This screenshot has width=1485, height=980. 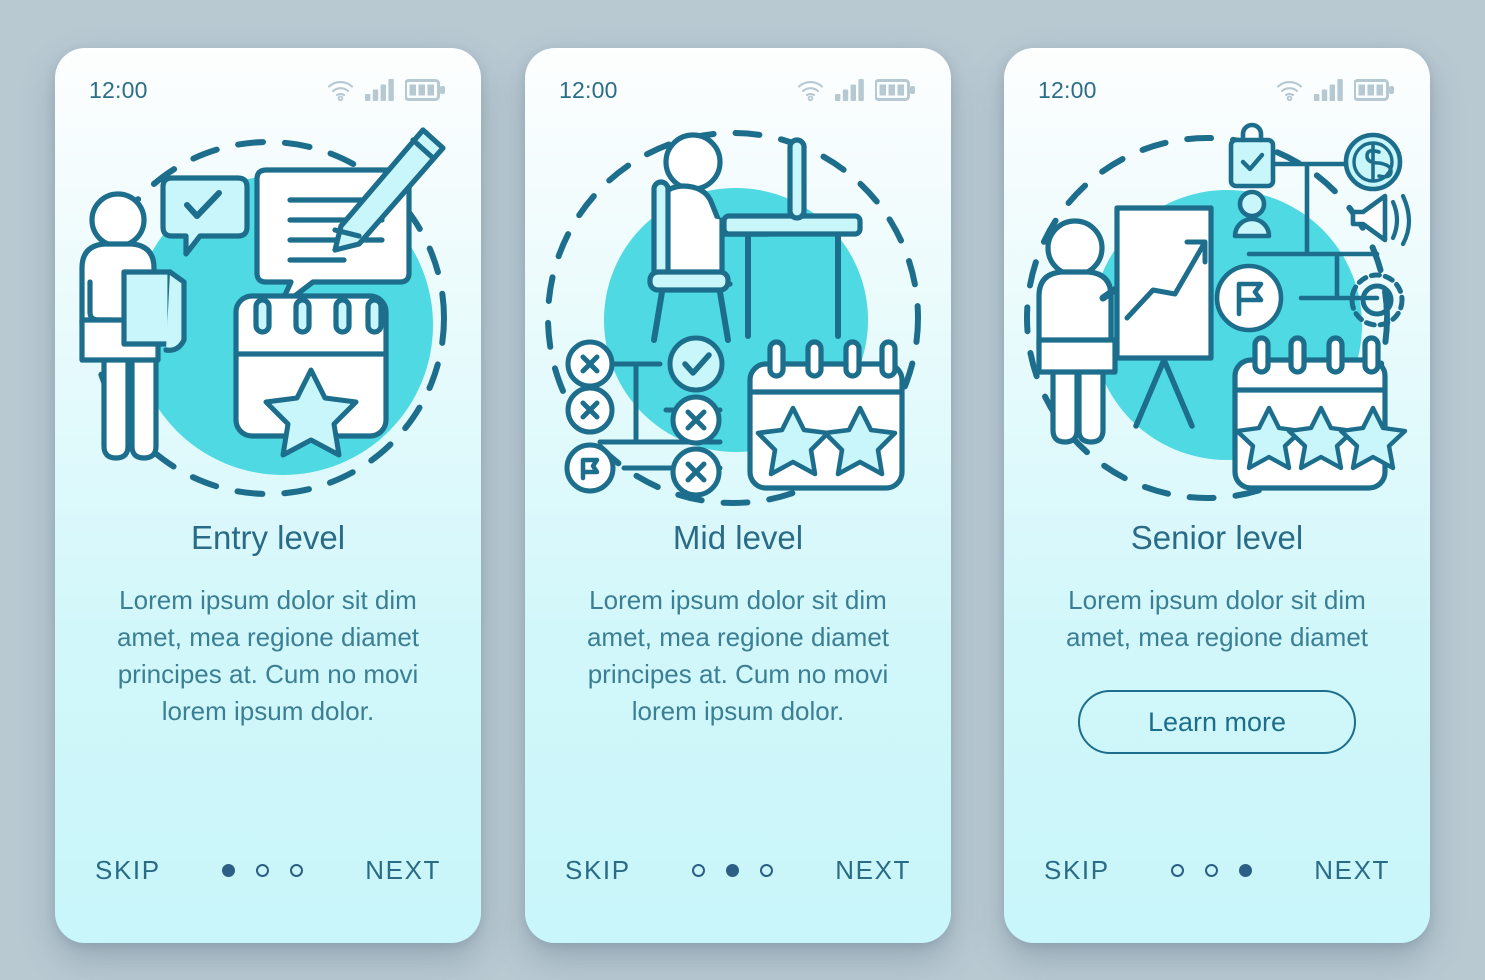 I want to click on dollar-coin-icon, so click(x=1373, y=162).